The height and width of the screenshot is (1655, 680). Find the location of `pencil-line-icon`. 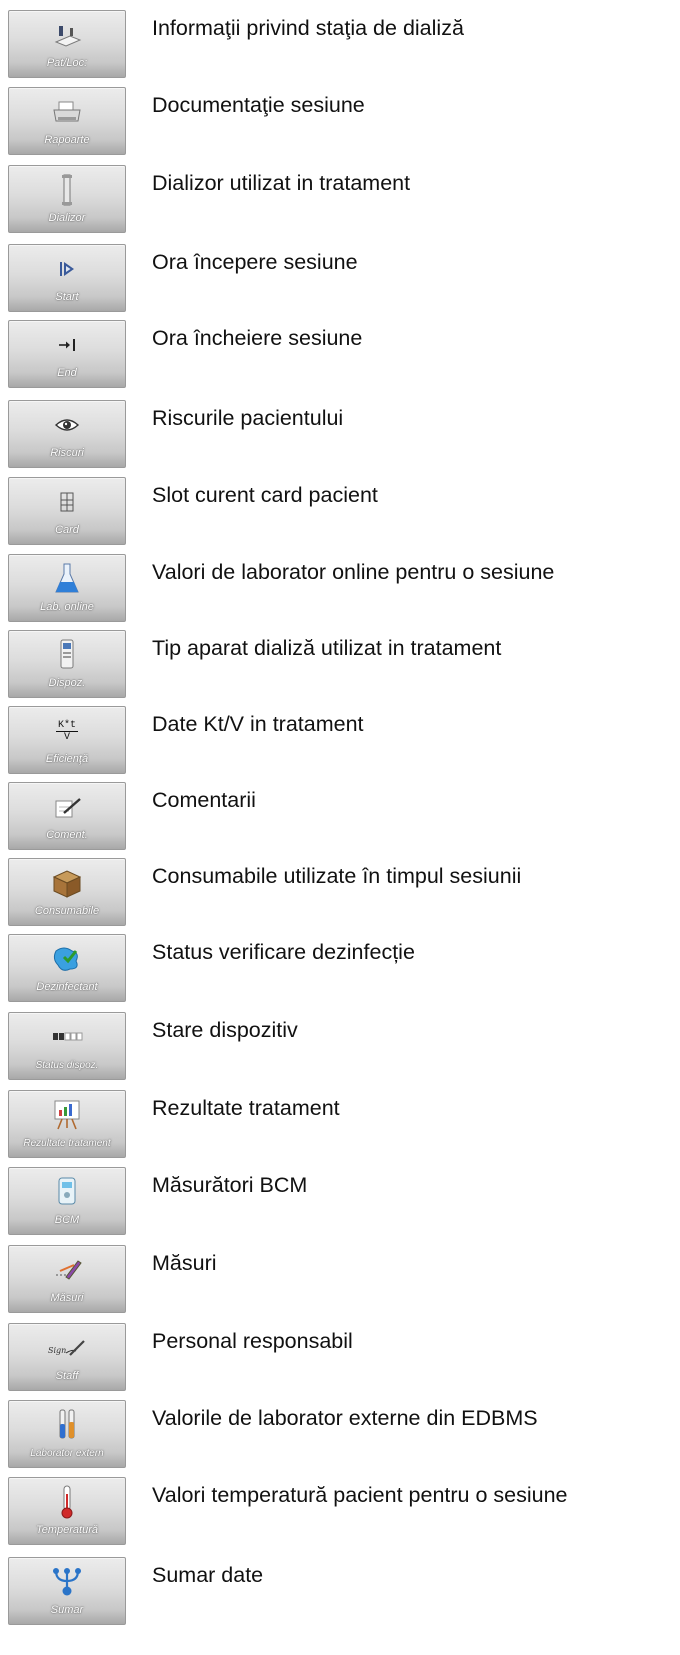

pencil-line-icon is located at coordinates (67, 1270).